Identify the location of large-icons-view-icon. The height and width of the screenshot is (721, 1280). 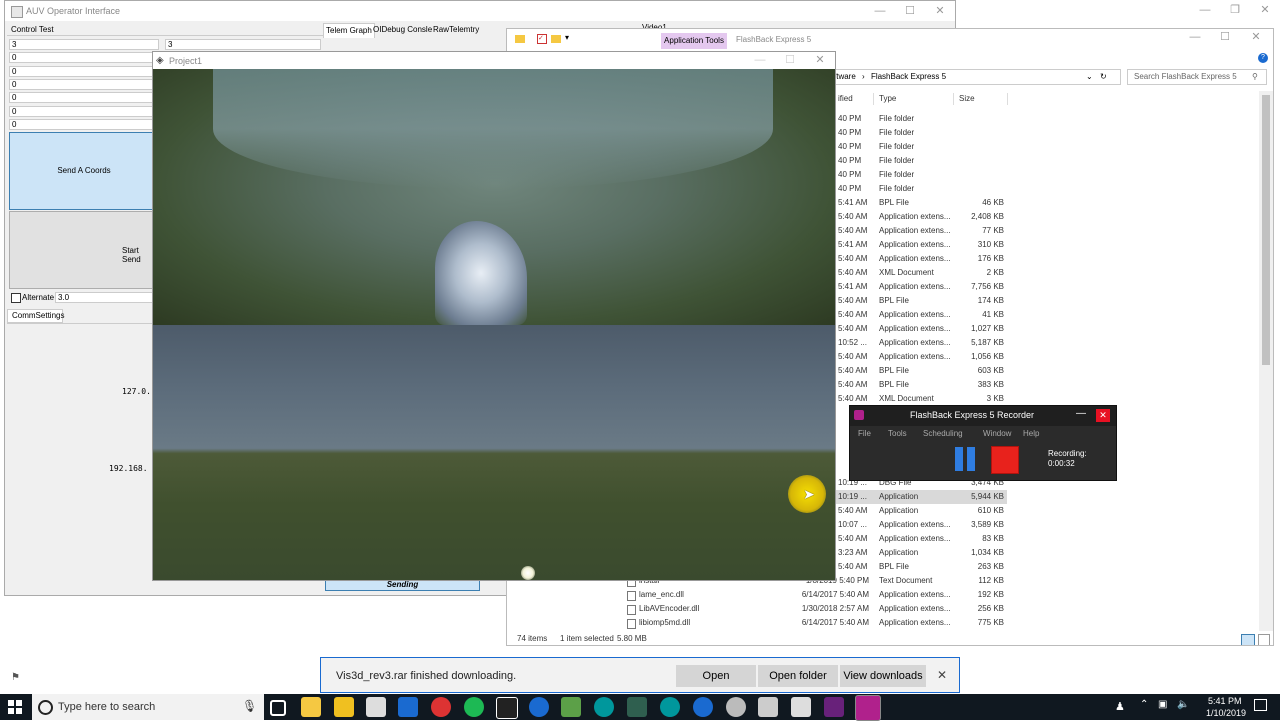
(1264, 639).